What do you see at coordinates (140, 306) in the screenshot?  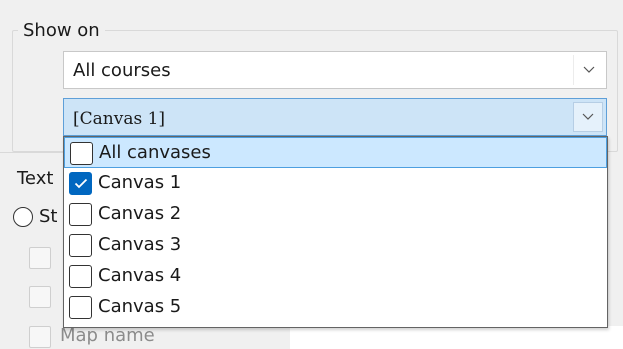 I see `list-item-label: Canvas 5` at bounding box center [140, 306].